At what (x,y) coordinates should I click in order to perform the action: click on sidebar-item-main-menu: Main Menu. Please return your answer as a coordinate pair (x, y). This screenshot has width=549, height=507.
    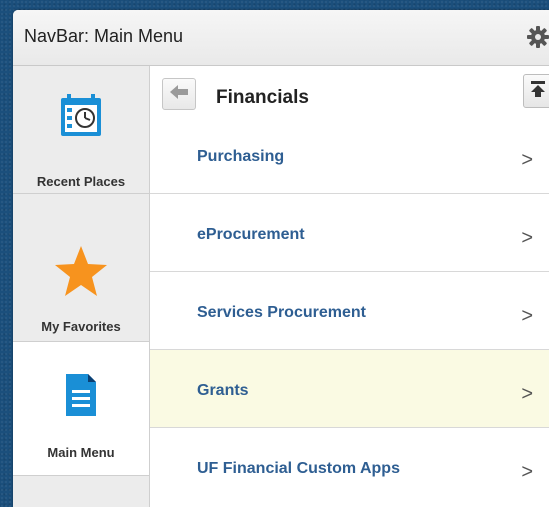
    Looking at the image, I should click on (81, 409).